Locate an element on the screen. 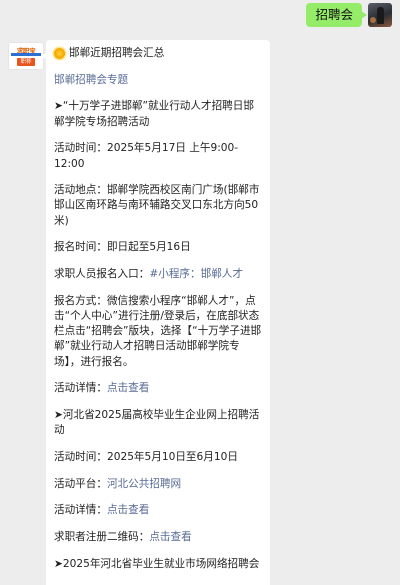 The width and height of the screenshot is (400, 585). event1-entry-label: 求职人员报名入口： is located at coordinates (102, 274).